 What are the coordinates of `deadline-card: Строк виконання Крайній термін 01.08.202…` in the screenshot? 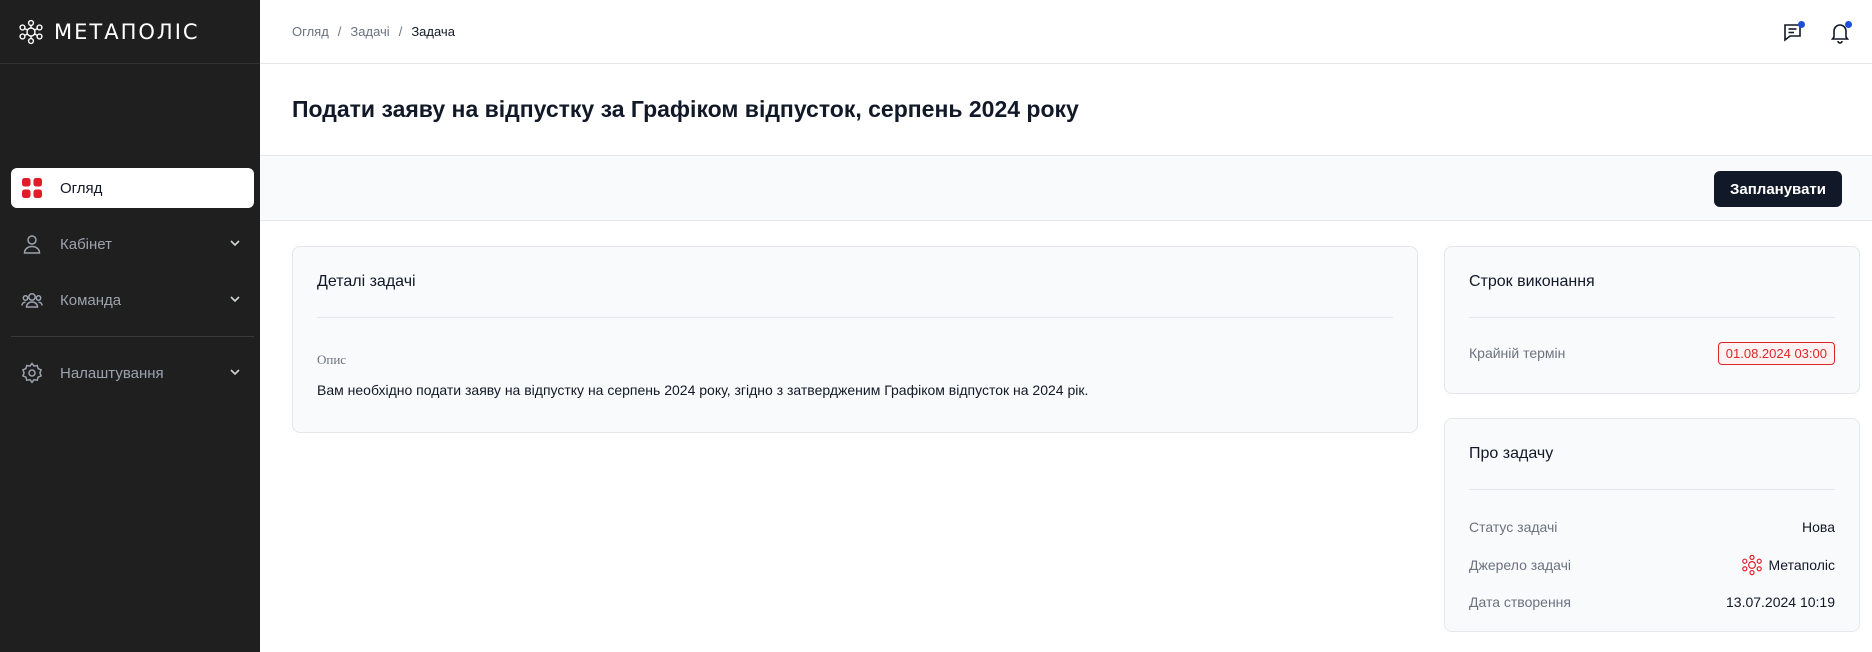 It's located at (1652, 320).